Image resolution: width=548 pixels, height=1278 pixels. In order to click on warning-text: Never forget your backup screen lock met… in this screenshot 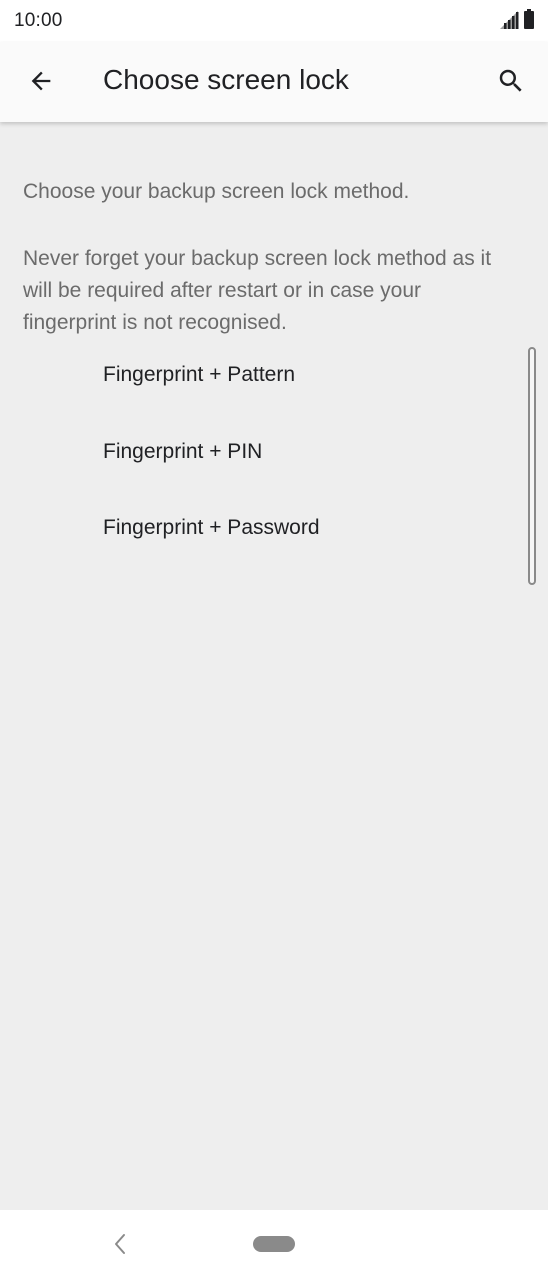, I will do `click(257, 290)`.